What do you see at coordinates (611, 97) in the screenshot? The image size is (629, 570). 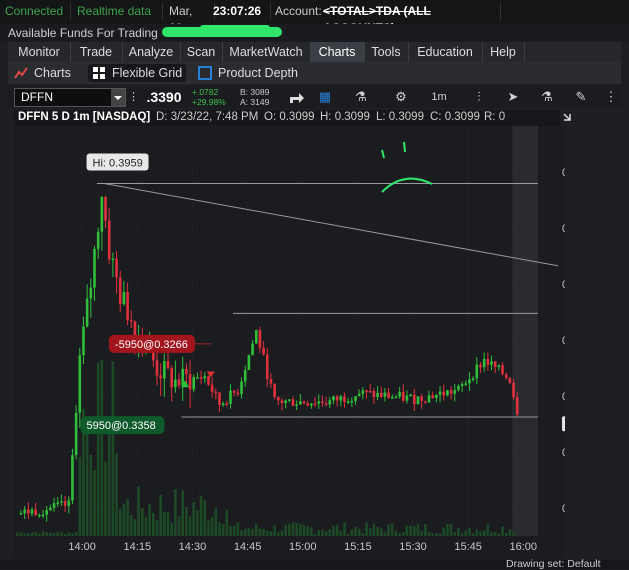 I see `more-icon: ⋮` at bounding box center [611, 97].